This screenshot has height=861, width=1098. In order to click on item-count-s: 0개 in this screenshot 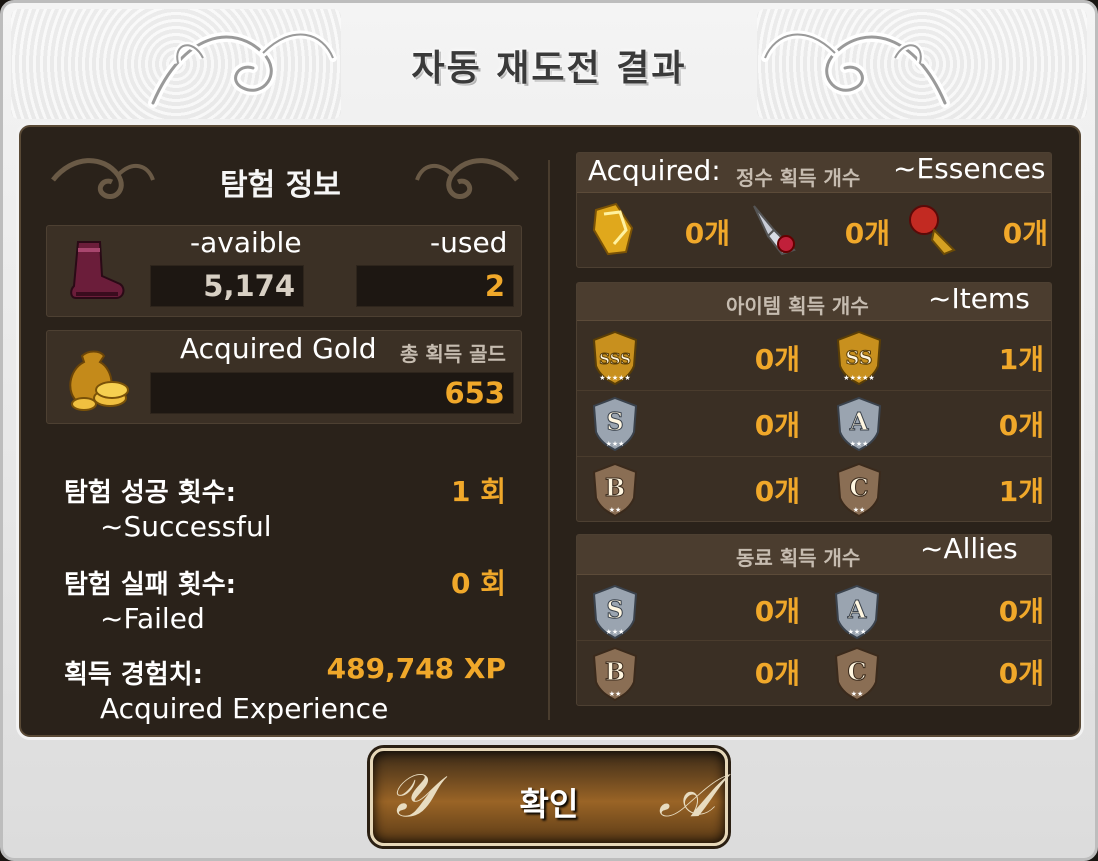, I will do `click(777, 425)`.